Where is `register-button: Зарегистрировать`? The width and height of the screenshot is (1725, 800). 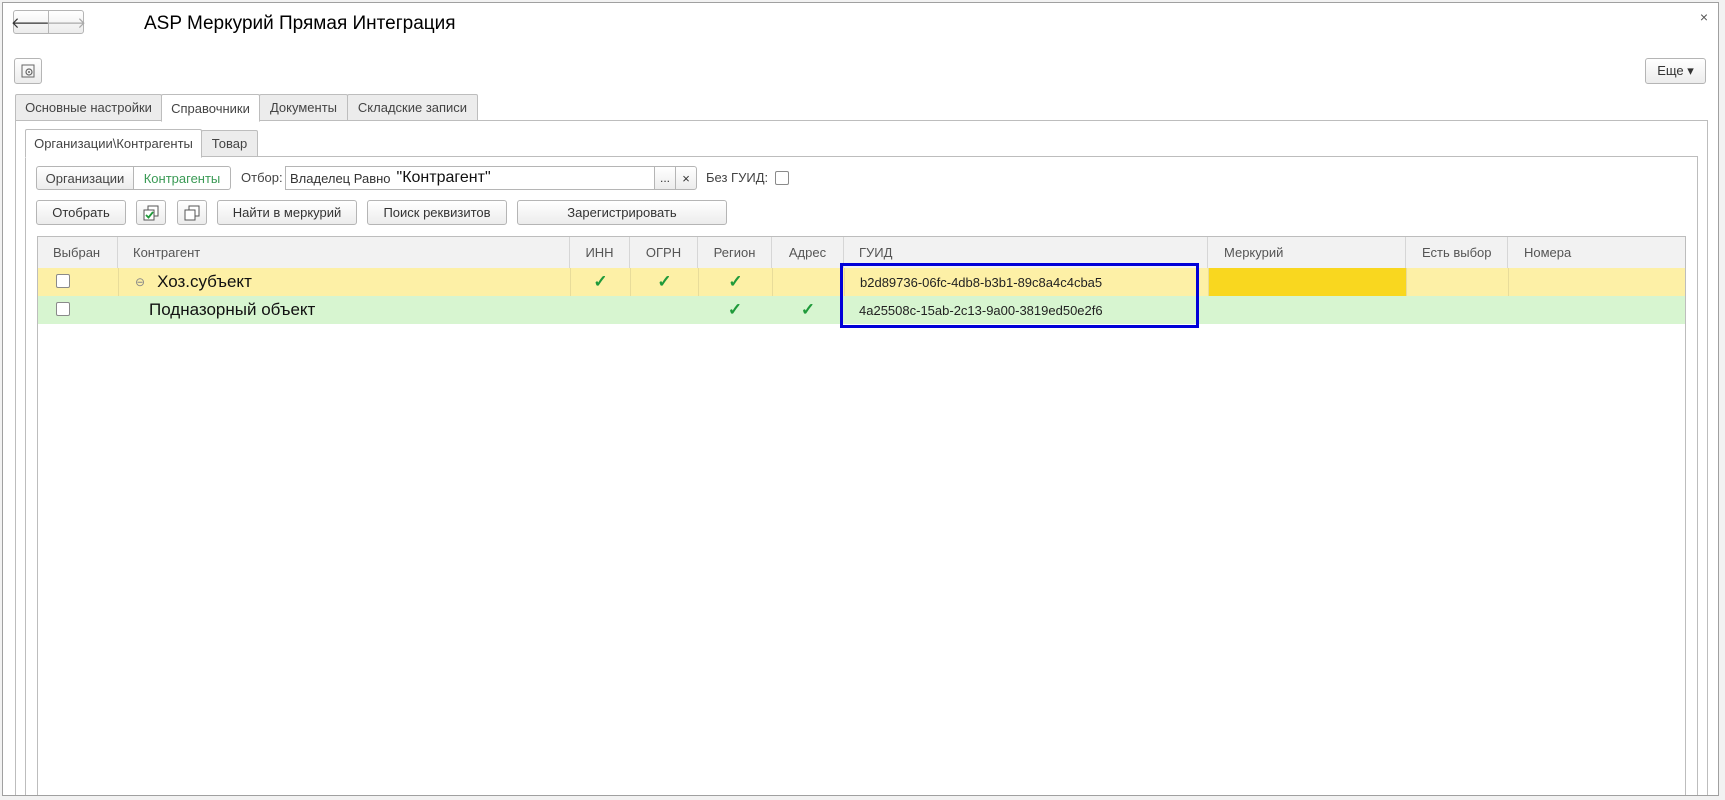 register-button: Зарегистрировать is located at coordinates (622, 212).